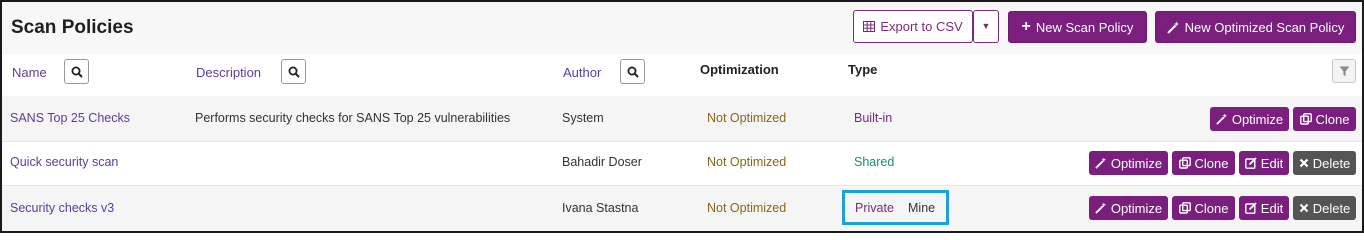 Image resolution: width=1364 pixels, height=240 pixels. Describe the element at coordinates (582, 72) in the screenshot. I see `column-author-header: Author` at that location.